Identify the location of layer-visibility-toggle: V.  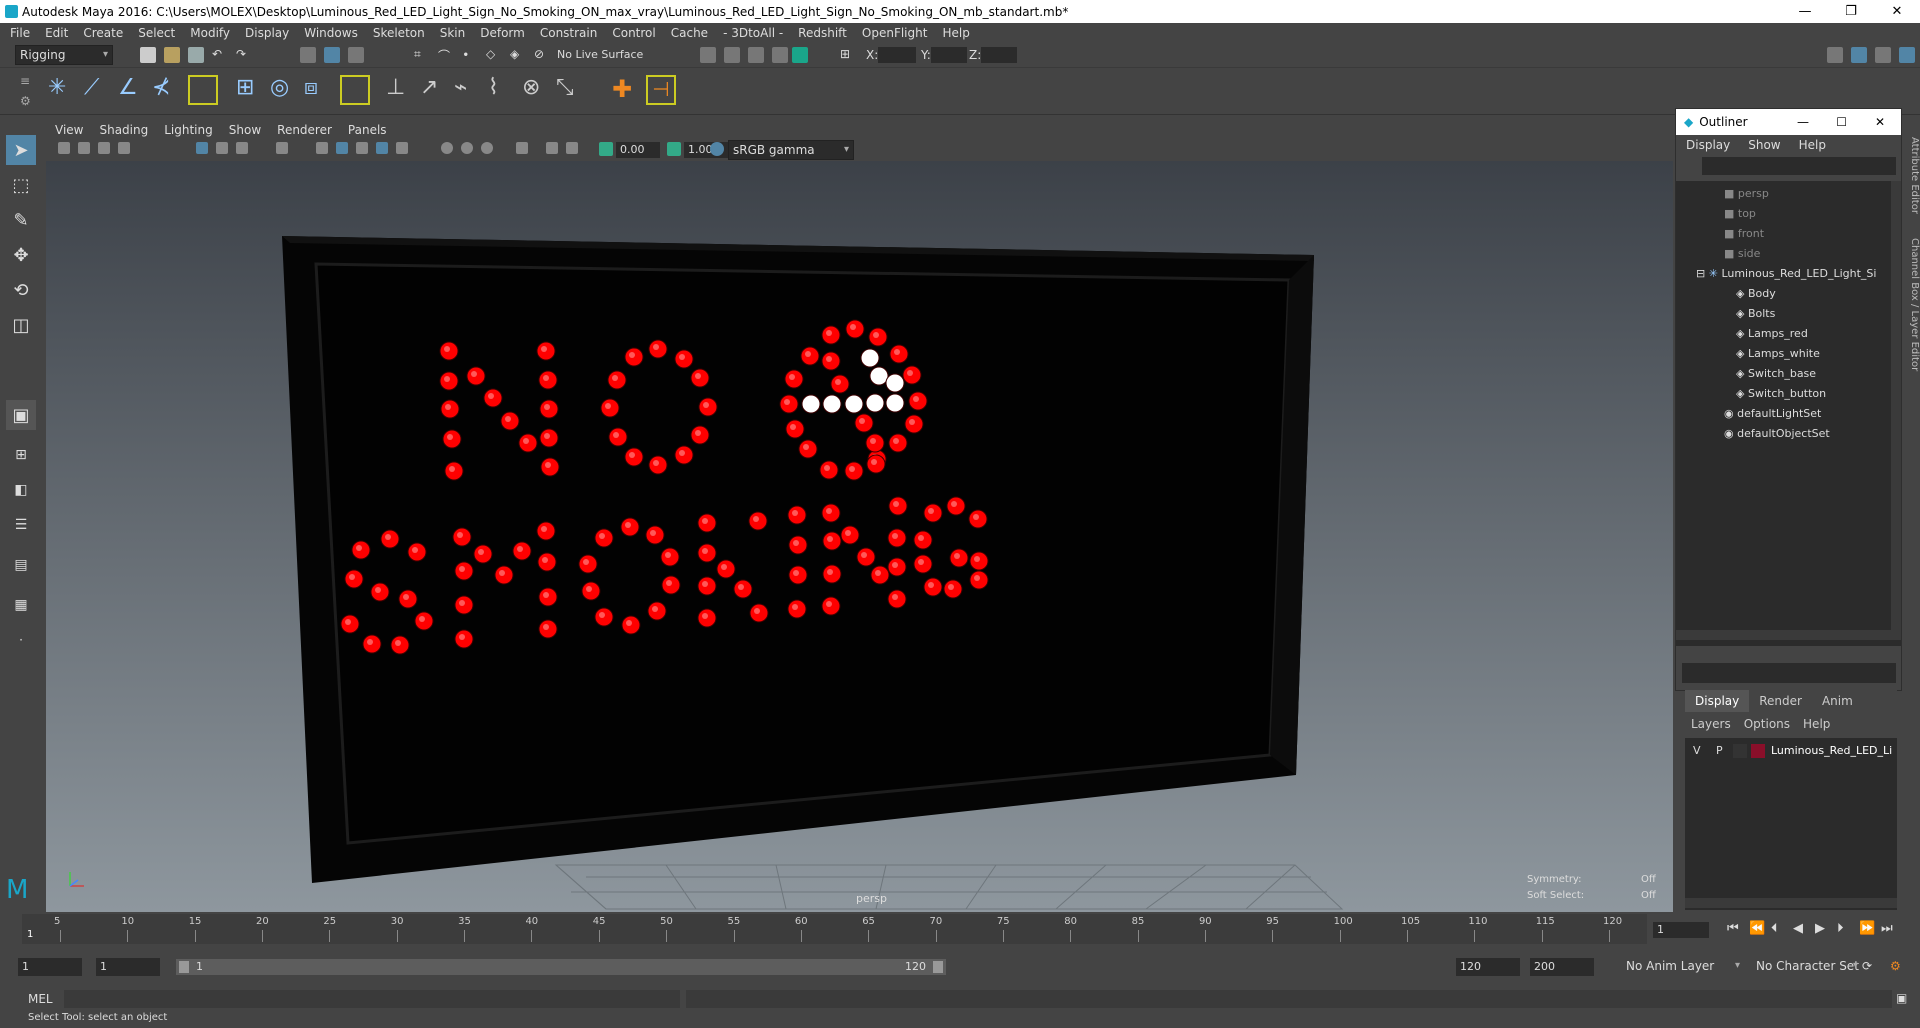
(1697, 750).